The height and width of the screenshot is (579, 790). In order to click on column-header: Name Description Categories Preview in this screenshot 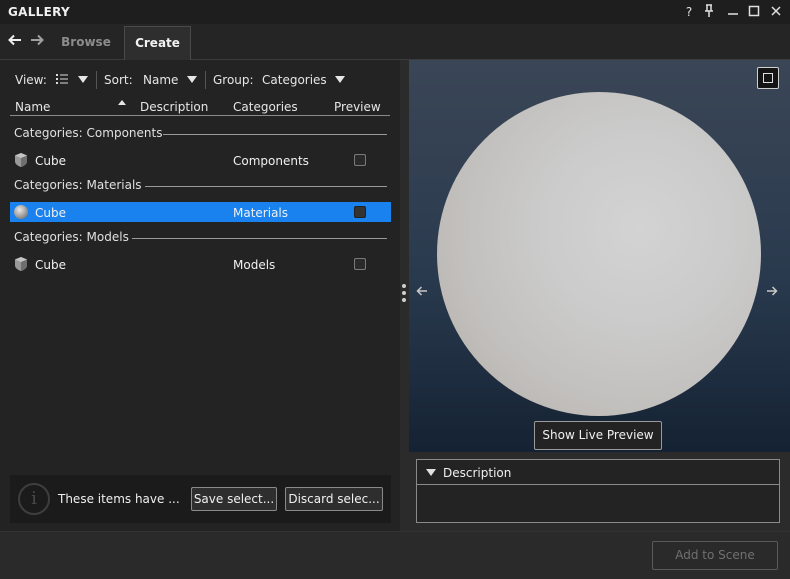, I will do `click(200, 106)`.